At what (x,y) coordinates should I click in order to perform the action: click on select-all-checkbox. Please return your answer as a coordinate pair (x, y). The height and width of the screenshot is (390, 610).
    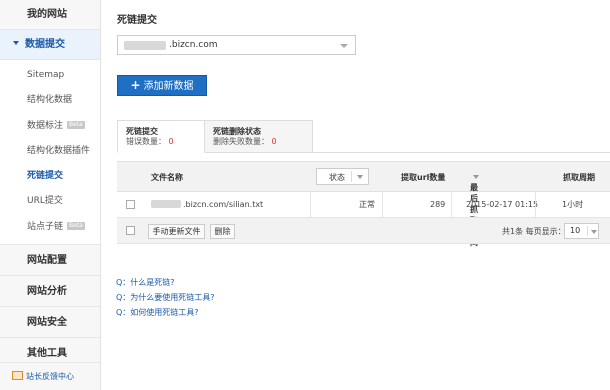
    Looking at the image, I should click on (130, 230).